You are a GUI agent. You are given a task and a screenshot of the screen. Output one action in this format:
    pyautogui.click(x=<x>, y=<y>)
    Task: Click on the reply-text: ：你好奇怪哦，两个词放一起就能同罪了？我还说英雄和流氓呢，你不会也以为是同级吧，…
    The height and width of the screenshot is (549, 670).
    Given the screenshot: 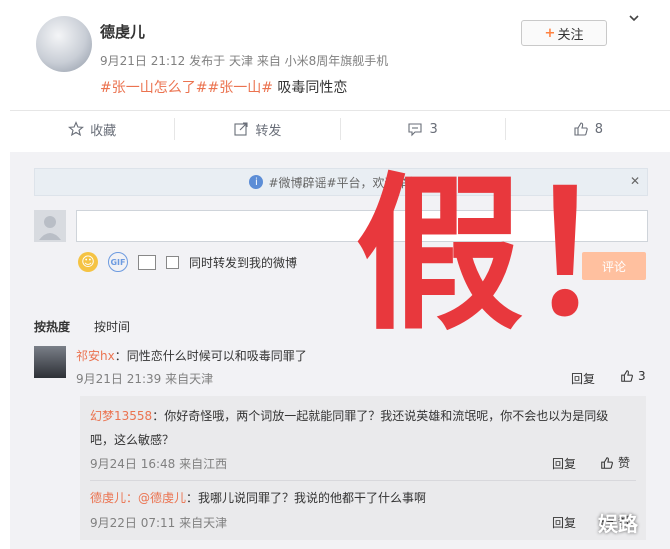 What is the action you would take?
    pyautogui.click(x=349, y=428)
    